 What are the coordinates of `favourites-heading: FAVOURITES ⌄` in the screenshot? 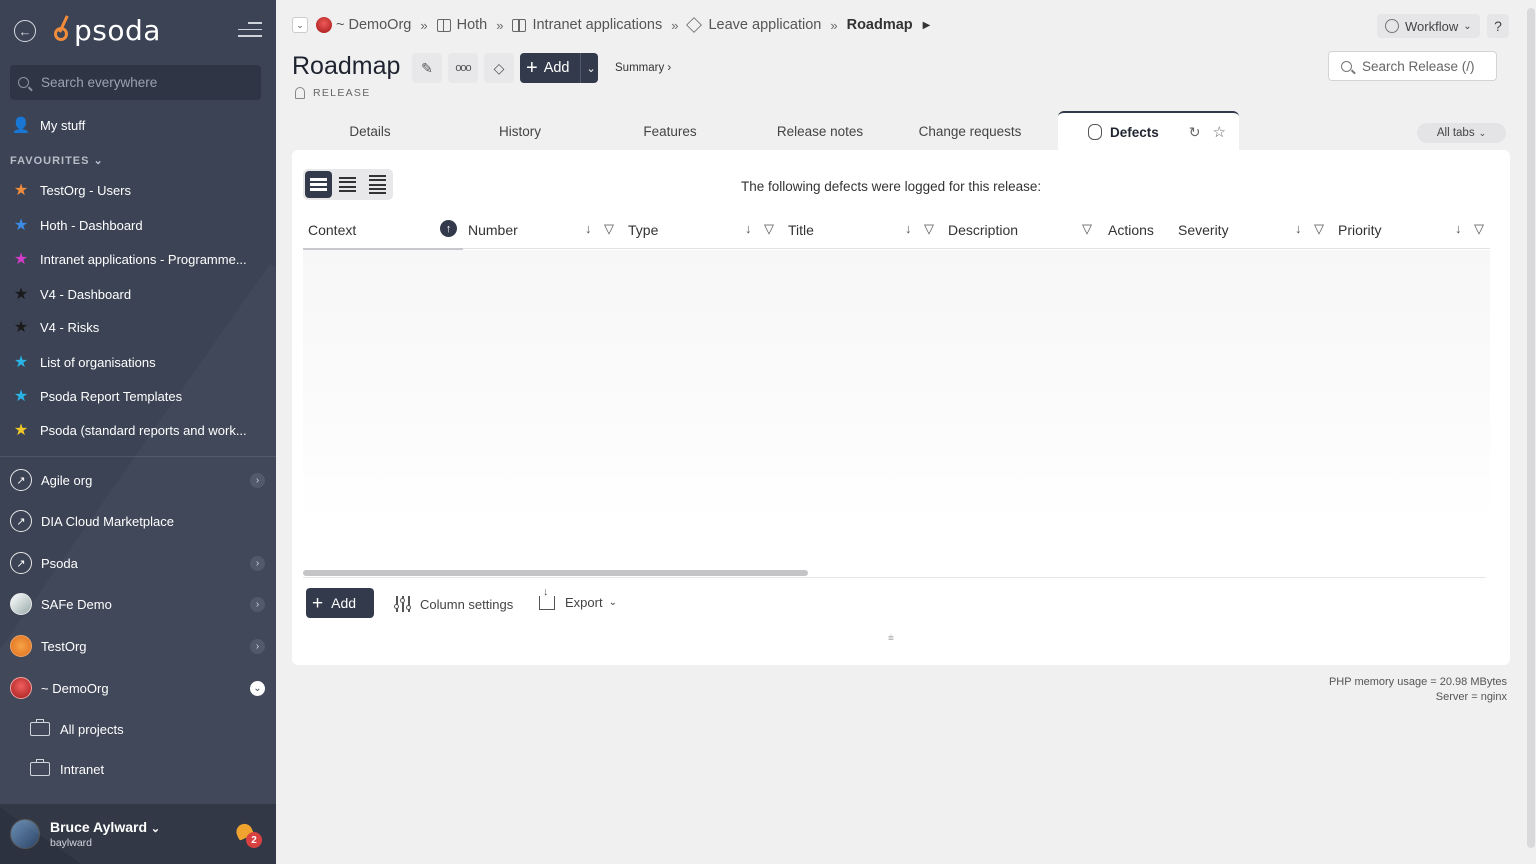 It's located at (57, 160).